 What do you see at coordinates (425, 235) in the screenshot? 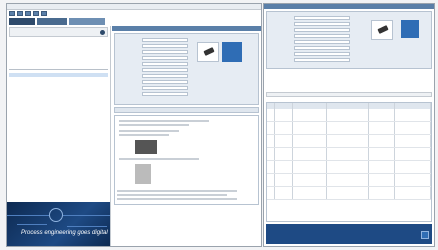
I see `status-icon` at bounding box center [425, 235].